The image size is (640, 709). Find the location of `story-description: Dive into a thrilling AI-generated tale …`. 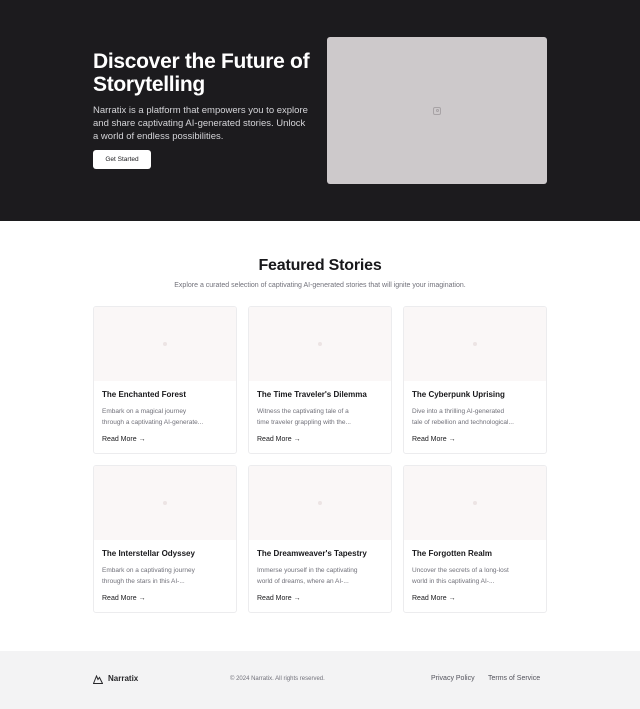

story-description: Dive into a thrilling AI-generated tale … is located at coordinates (476, 417).